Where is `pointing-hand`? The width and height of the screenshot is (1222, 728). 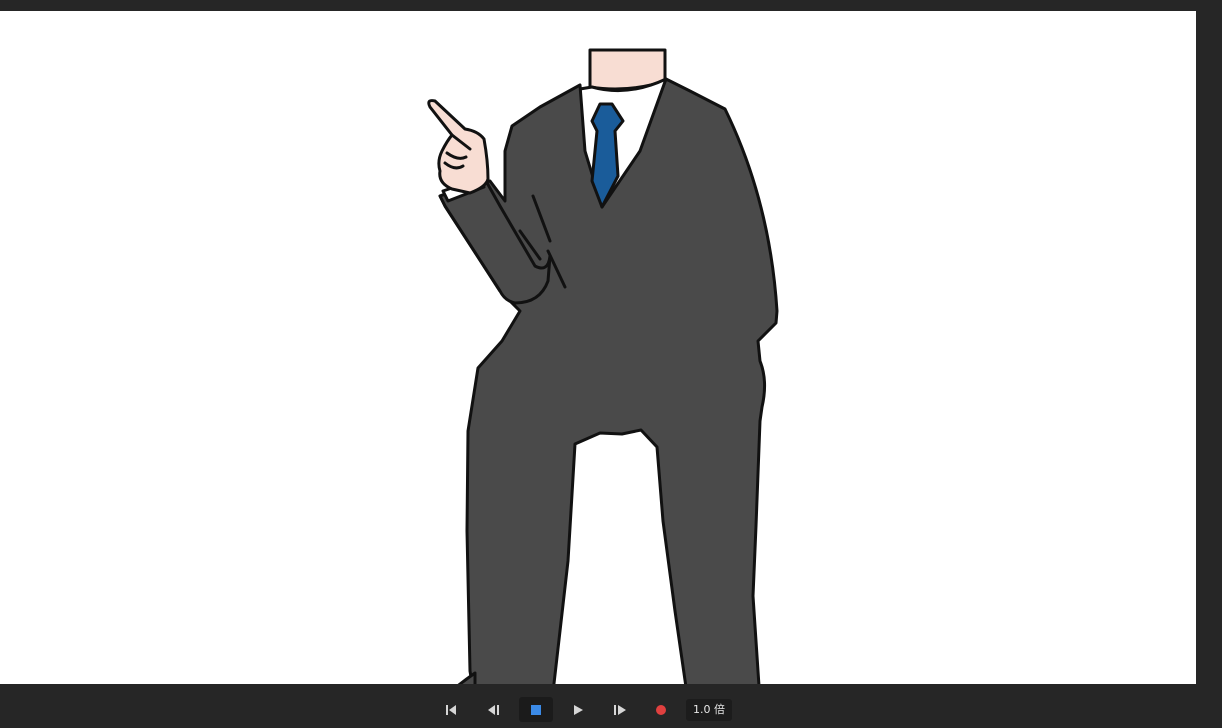
pointing-hand is located at coordinates (458, 147).